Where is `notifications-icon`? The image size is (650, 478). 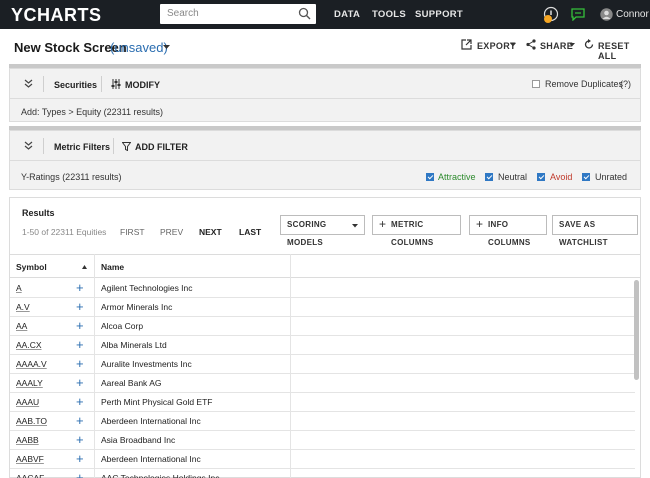 notifications-icon is located at coordinates (551, 14).